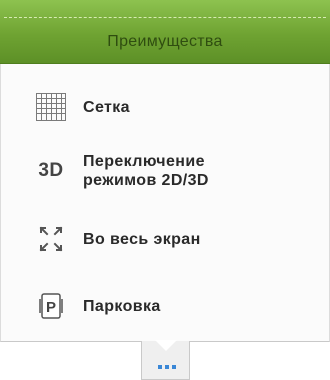 This screenshot has width=330, height=380. What do you see at coordinates (51, 170) in the screenshot?
I see `3d-icon: 3D` at bounding box center [51, 170].